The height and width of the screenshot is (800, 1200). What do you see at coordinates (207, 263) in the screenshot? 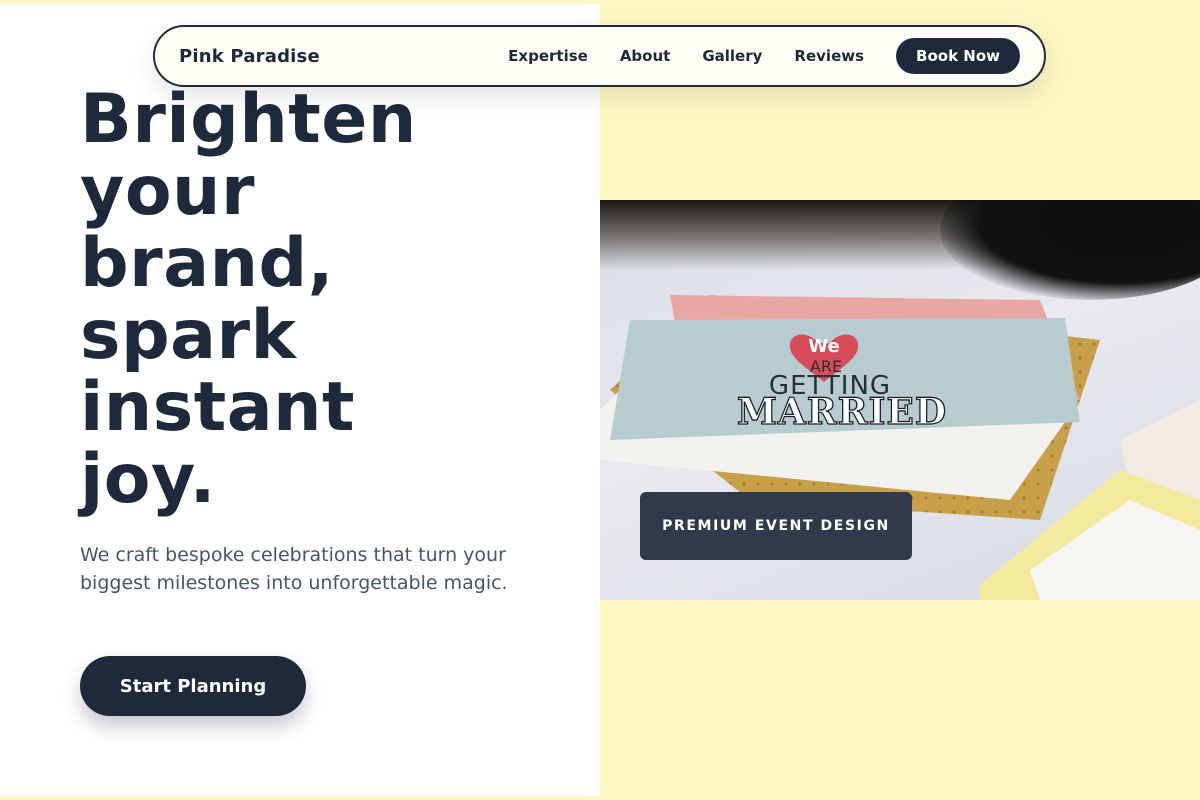
I see `hero-title-line: brand,` at bounding box center [207, 263].